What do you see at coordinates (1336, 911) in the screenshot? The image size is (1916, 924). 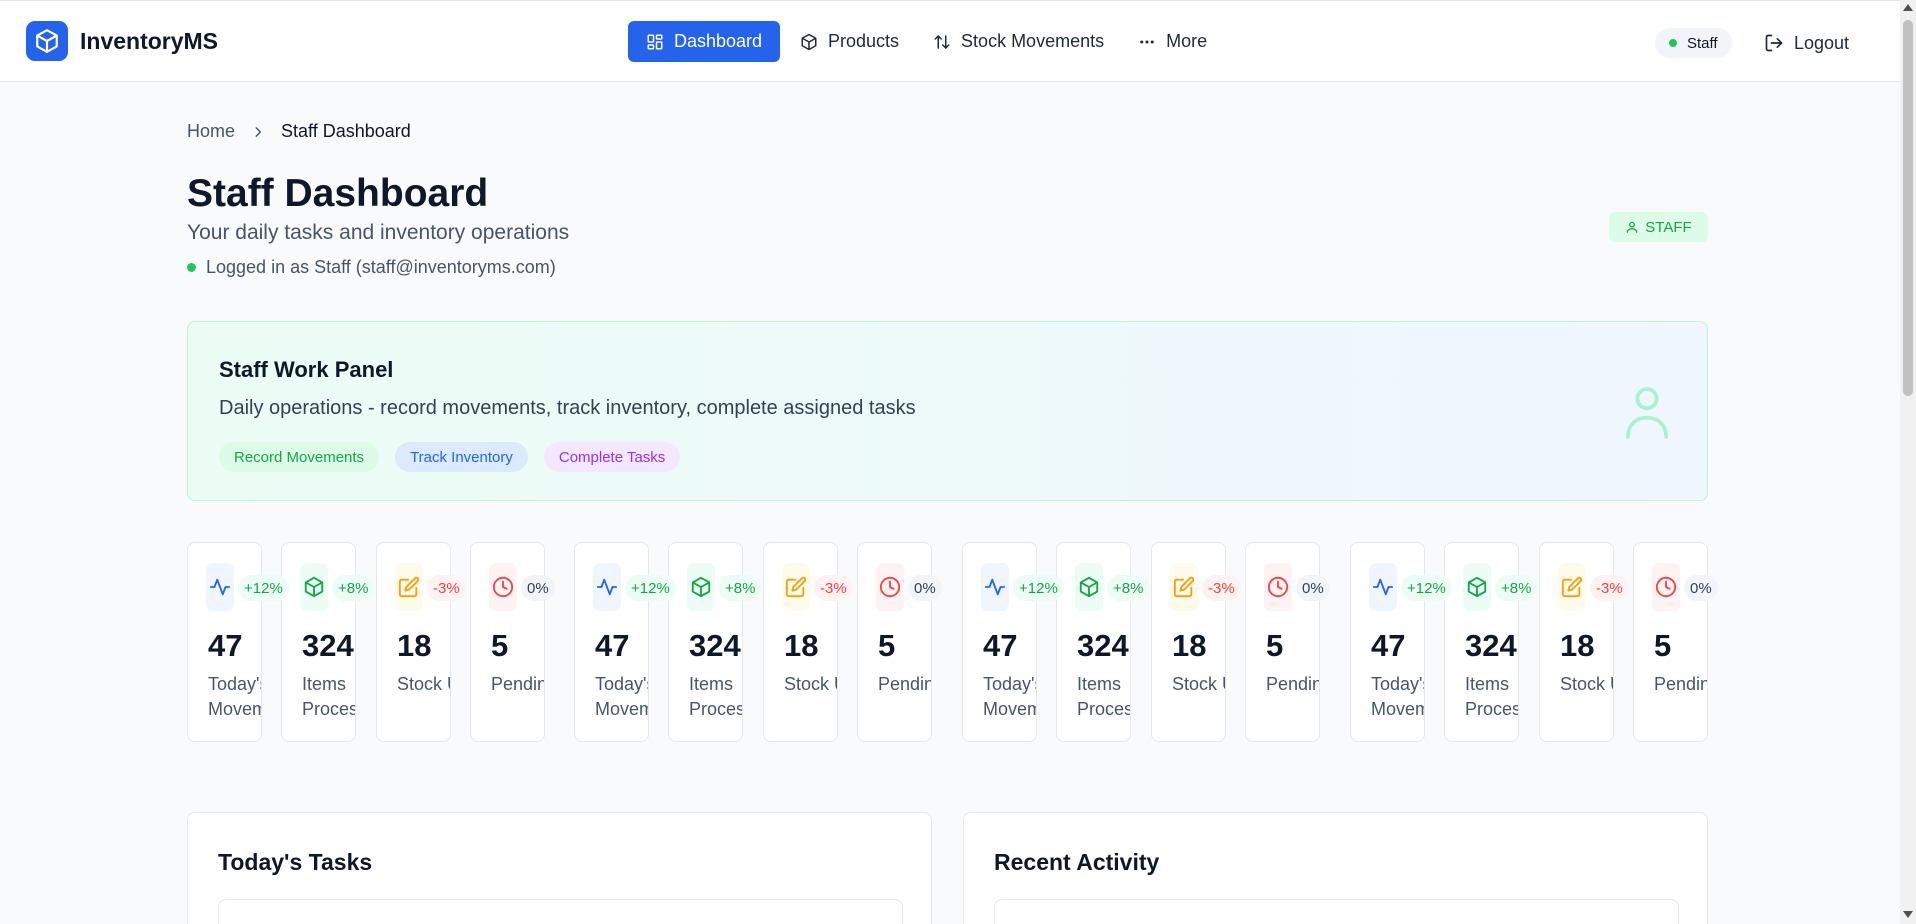 I see `activity-list-item` at bounding box center [1336, 911].